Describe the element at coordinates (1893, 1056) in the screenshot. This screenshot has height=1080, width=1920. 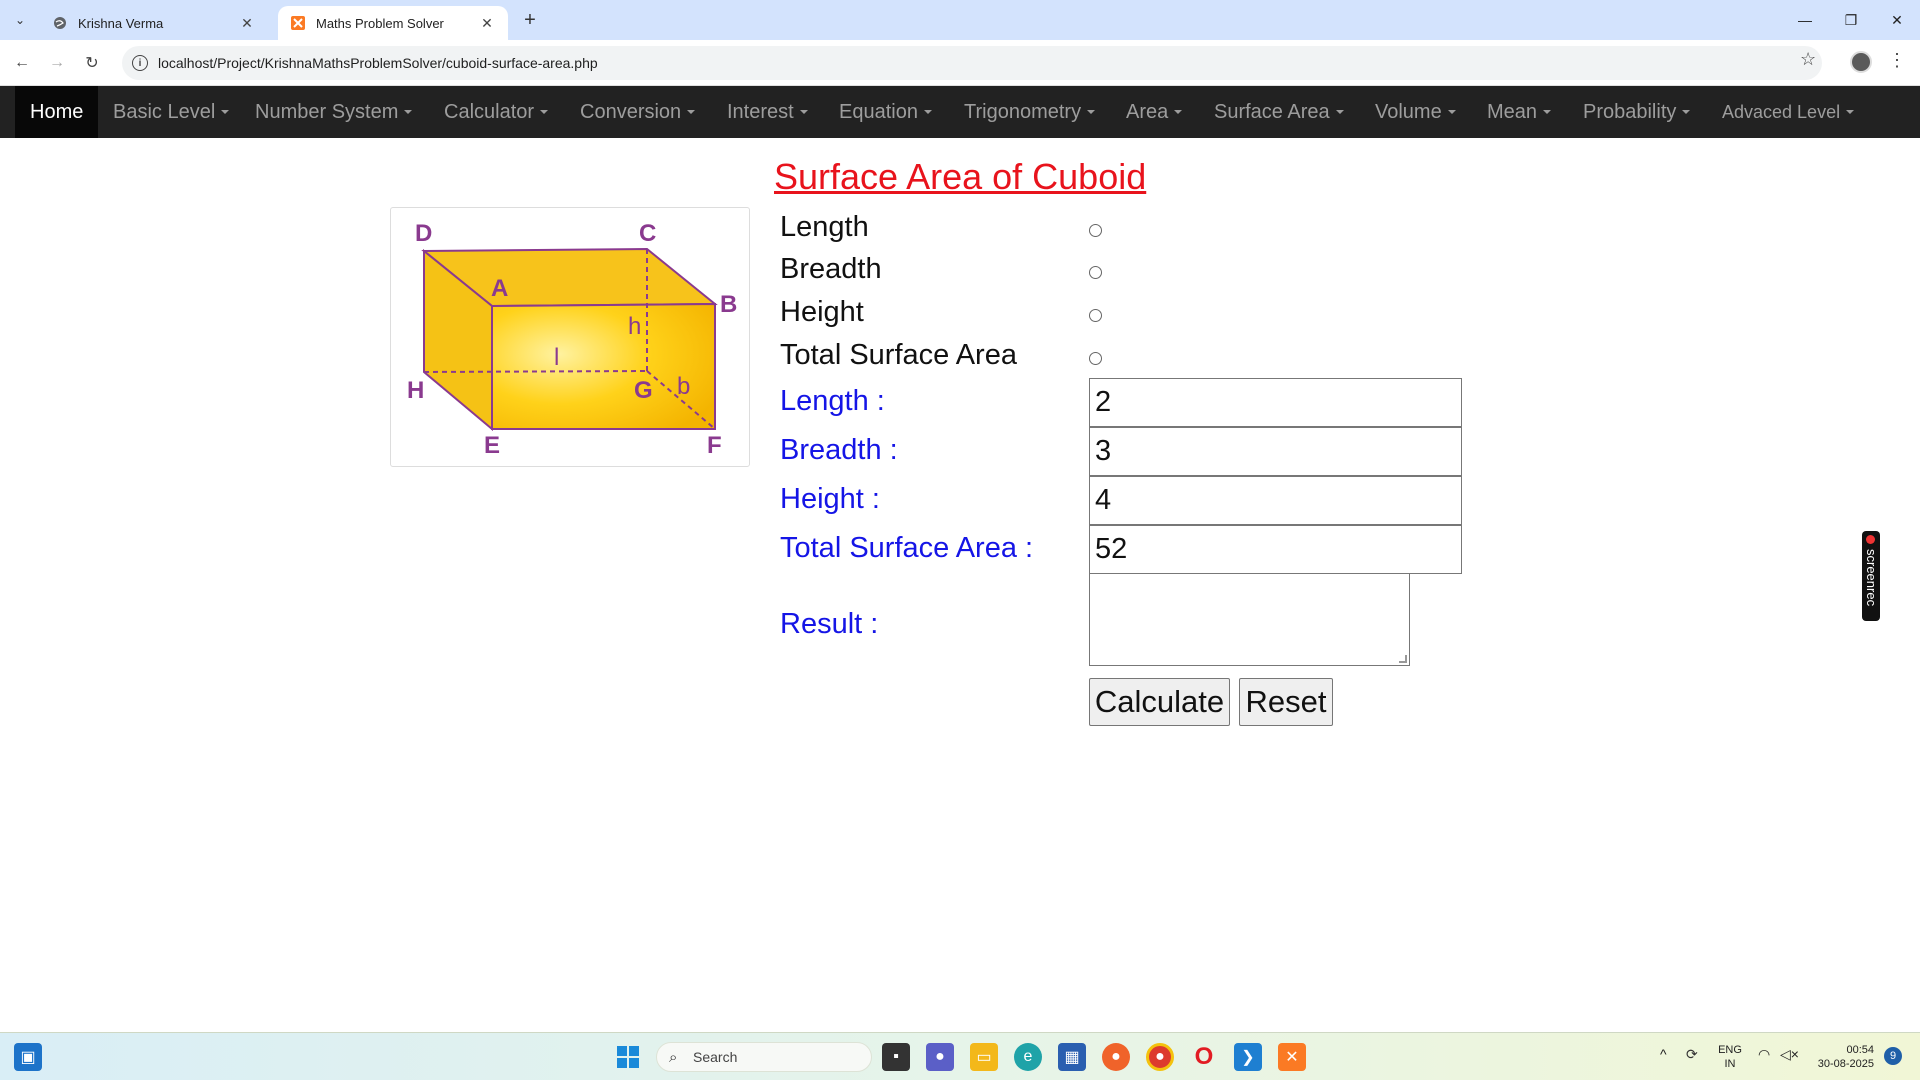
I see `notification-badge: 9` at that location.